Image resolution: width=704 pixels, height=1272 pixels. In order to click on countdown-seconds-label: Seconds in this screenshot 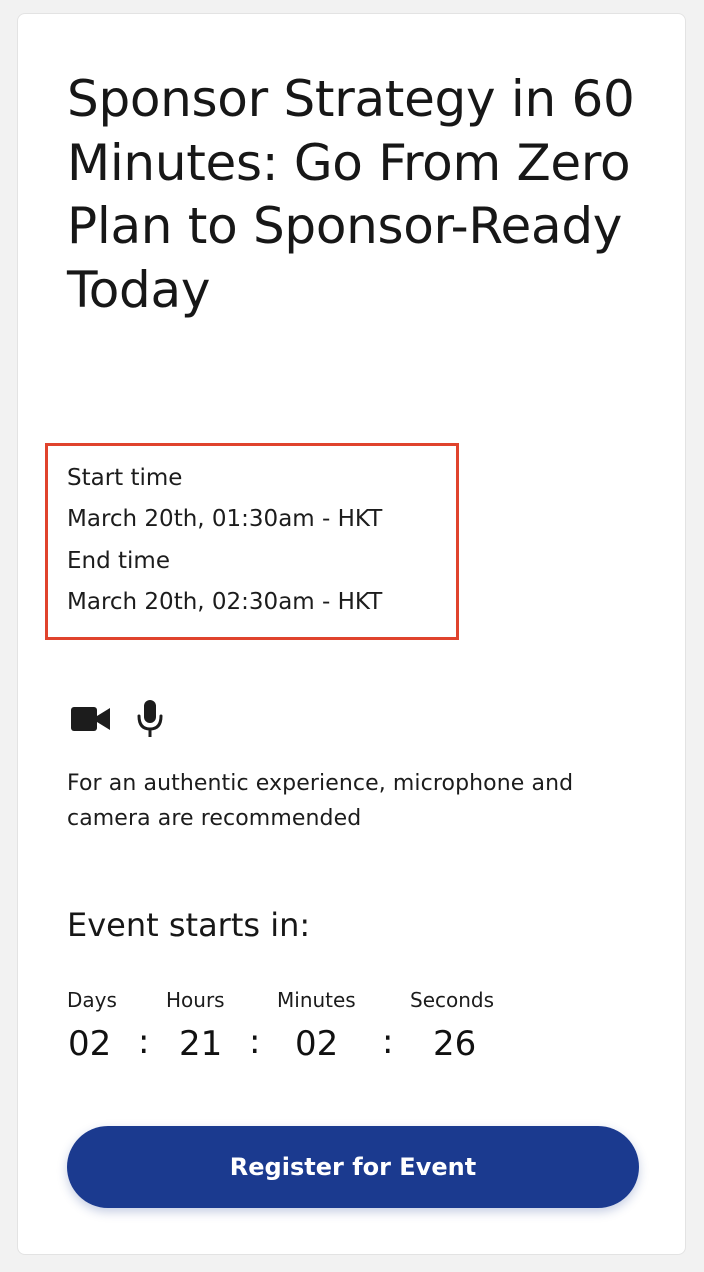, I will do `click(452, 1000)`.